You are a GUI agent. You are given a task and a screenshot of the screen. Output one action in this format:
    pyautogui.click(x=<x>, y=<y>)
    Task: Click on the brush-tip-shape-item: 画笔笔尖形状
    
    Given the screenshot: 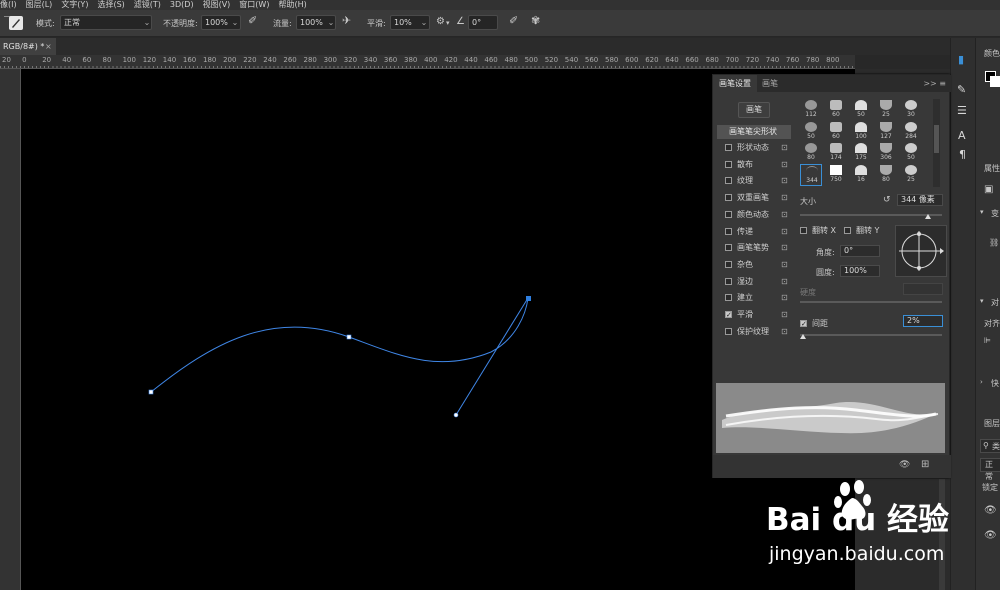 What is the action you would take?
    pyautogui.click(x=754, y=132)
    